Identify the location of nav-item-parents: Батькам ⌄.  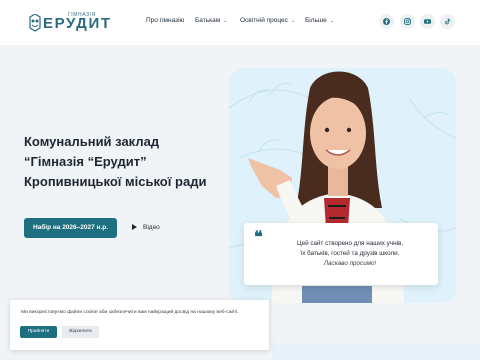
(211, 20).